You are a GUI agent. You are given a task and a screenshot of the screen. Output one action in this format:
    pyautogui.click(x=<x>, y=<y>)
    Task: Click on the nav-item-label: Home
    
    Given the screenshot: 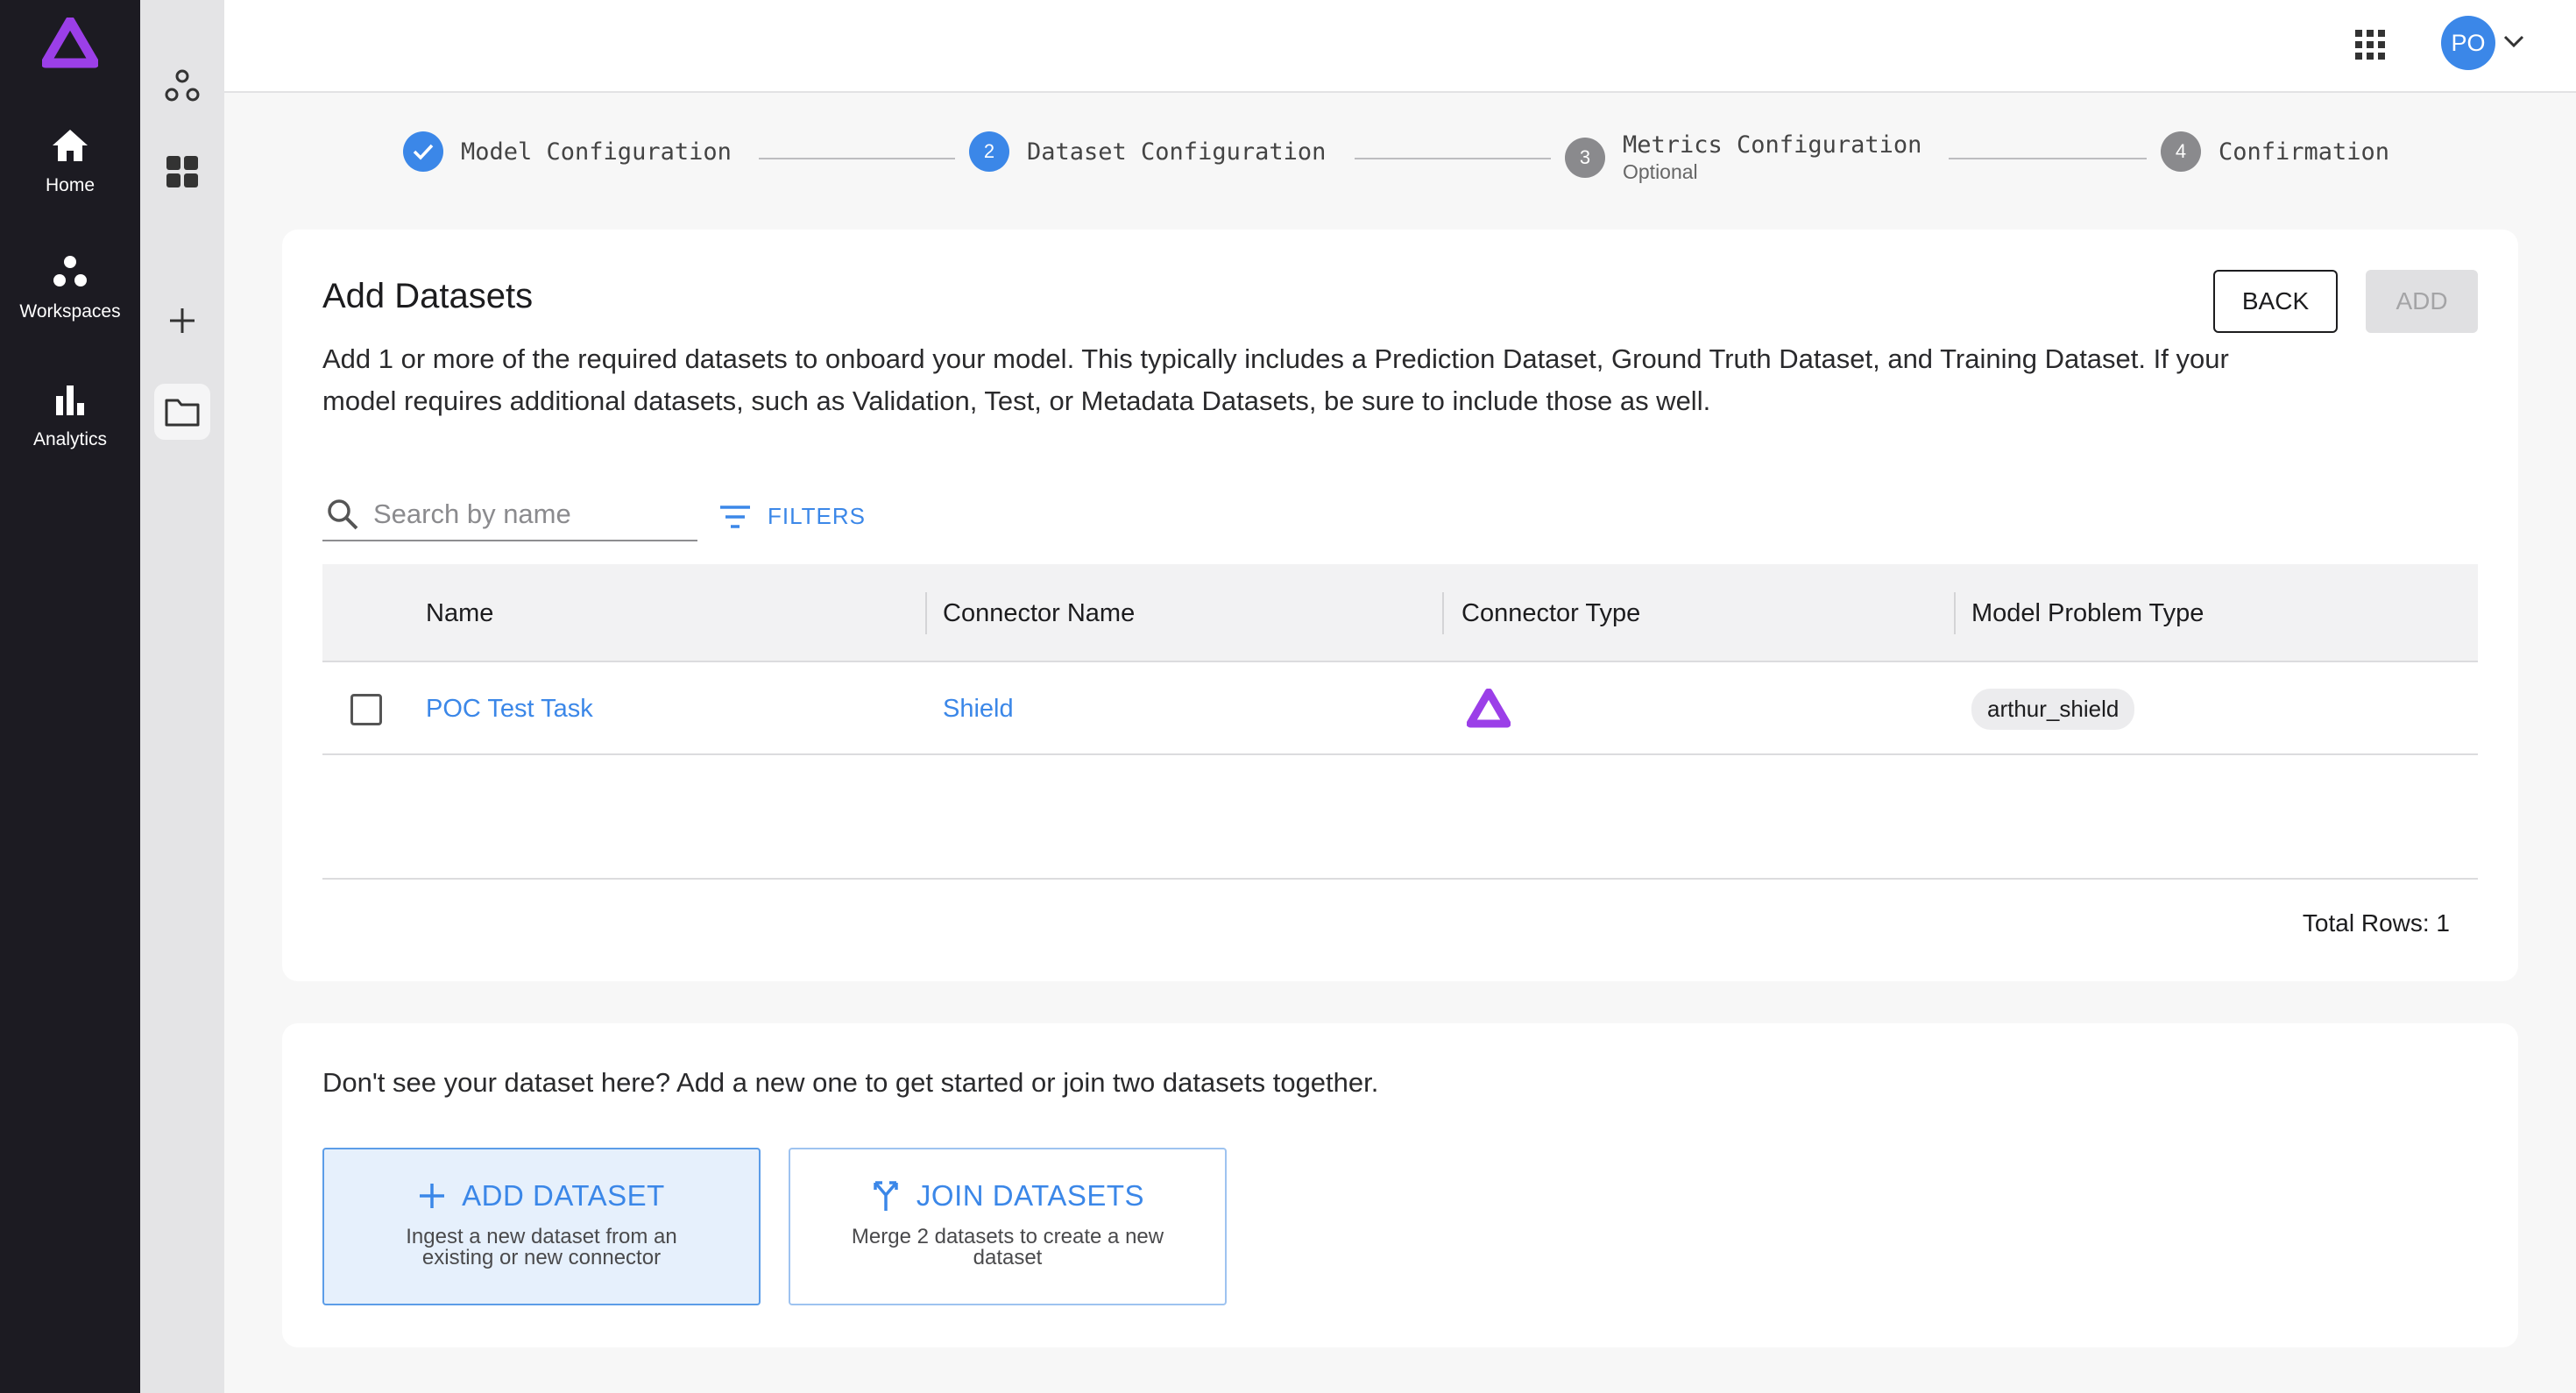 What is the action you would take?
    pyautogui.click(x=70, y=185)
    